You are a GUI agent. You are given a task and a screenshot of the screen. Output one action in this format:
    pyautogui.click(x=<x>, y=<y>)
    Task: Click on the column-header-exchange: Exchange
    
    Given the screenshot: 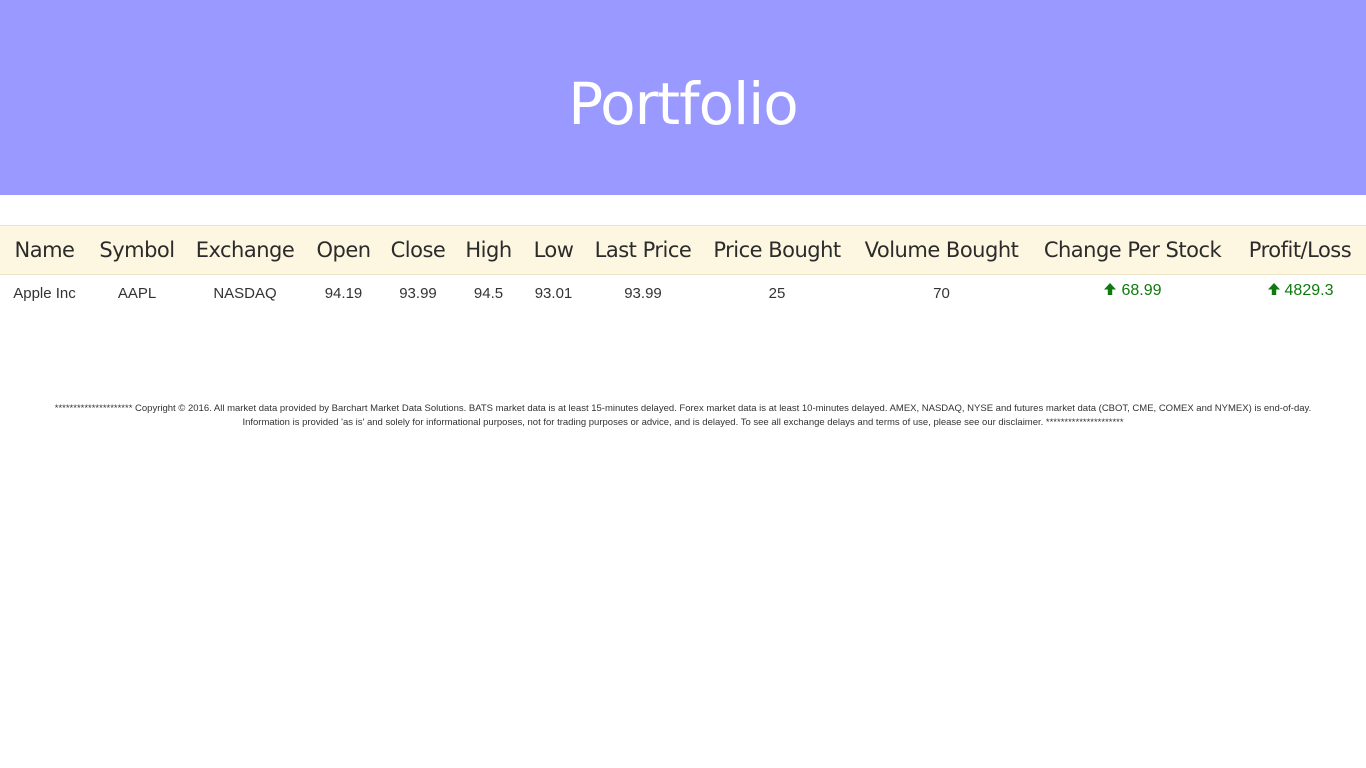 What is the action you would take?
    pyautogui.click(x=245, y=250)
    